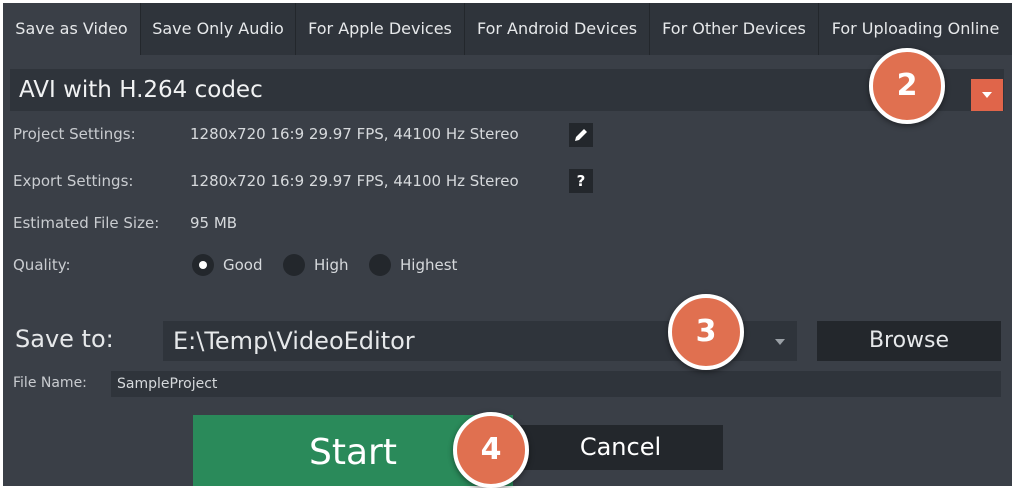 This screenshot has width=1016, height=488. Describe the element at coordinates (294, 265) in the screenshot. I see `quality-high-radio` at that location.